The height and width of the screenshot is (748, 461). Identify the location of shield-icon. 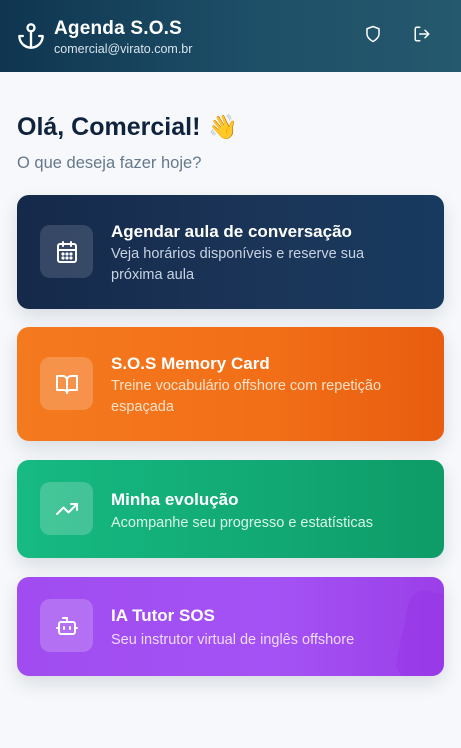
(373, 36).